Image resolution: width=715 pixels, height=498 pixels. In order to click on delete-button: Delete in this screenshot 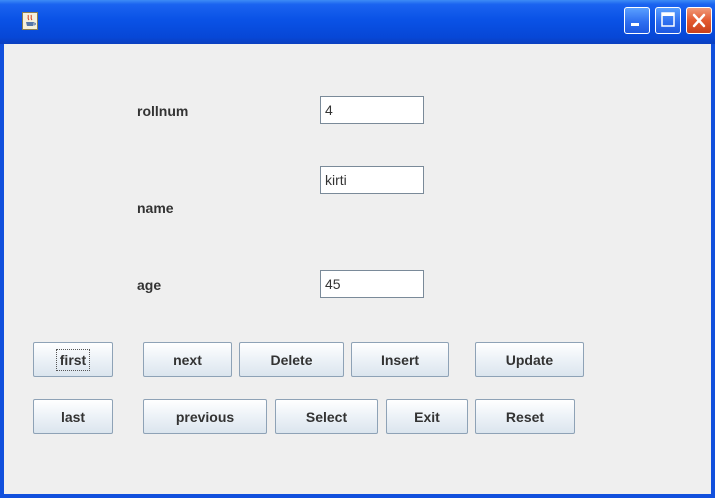, I will do `click(291, 359)`.